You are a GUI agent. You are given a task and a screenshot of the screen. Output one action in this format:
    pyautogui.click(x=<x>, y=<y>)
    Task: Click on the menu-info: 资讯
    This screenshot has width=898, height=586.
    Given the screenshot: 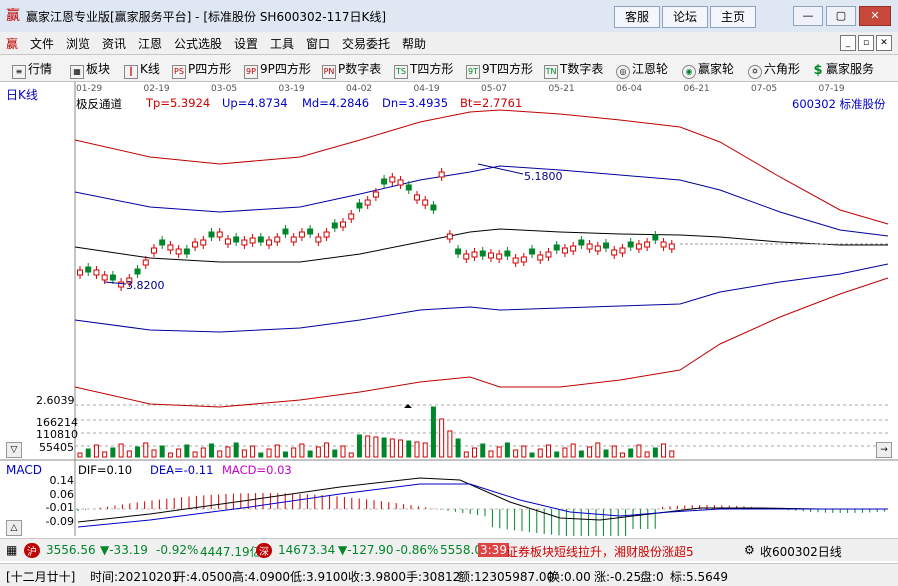 What is the action you would take?
    pyautogui.click(x=114, y=43)
    